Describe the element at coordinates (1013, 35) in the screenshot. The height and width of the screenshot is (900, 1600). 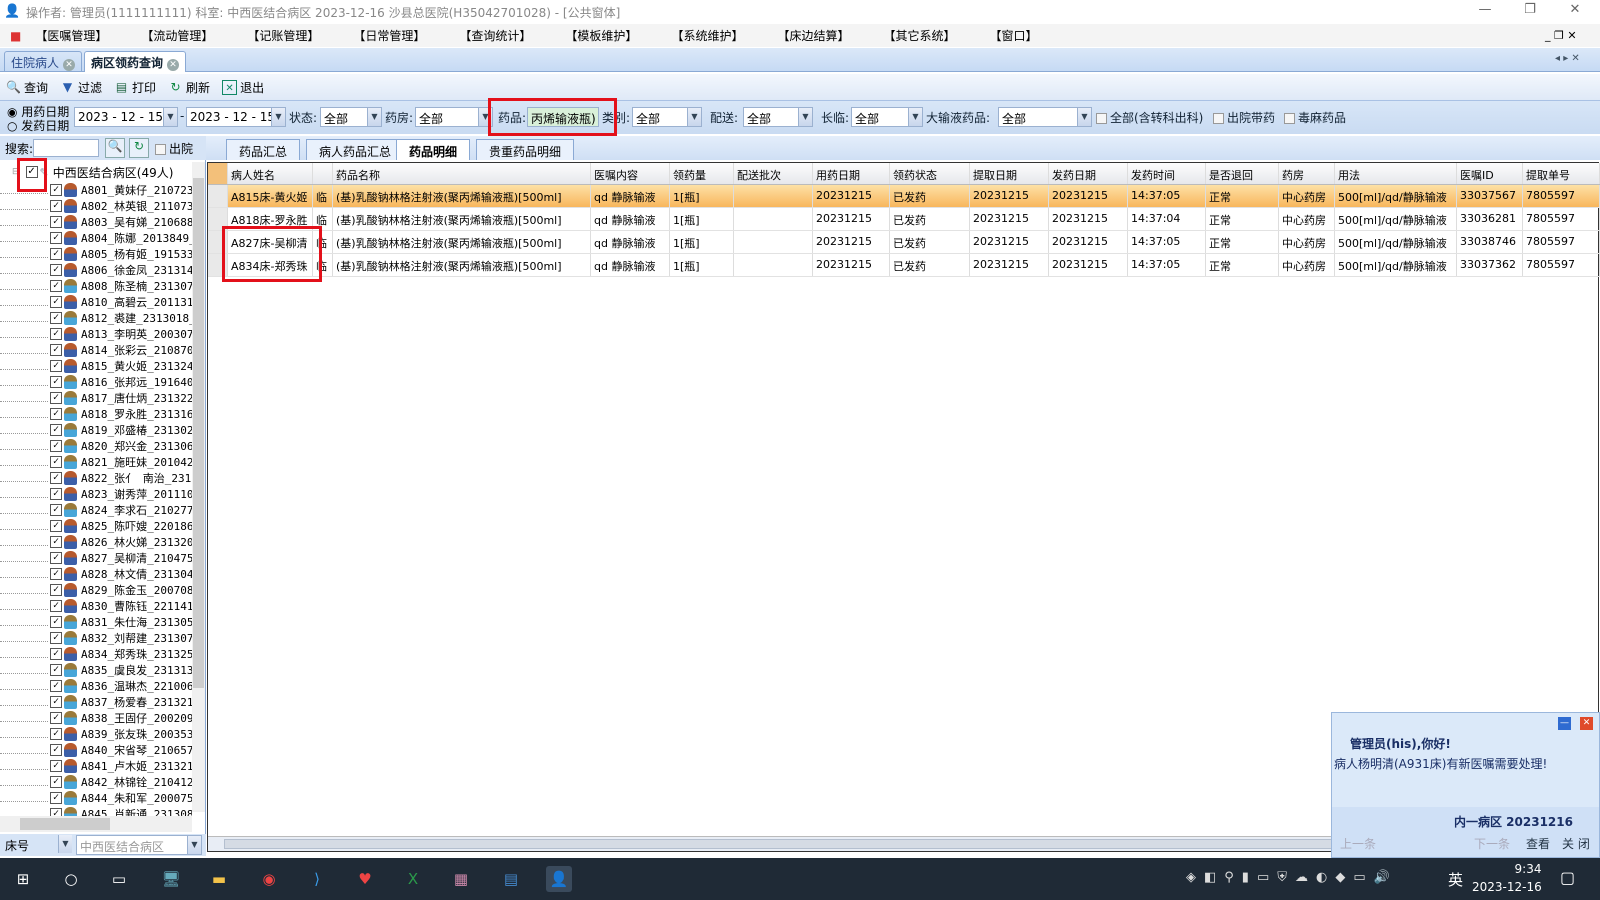
I see `menu-item: 【窗口】` at that location.